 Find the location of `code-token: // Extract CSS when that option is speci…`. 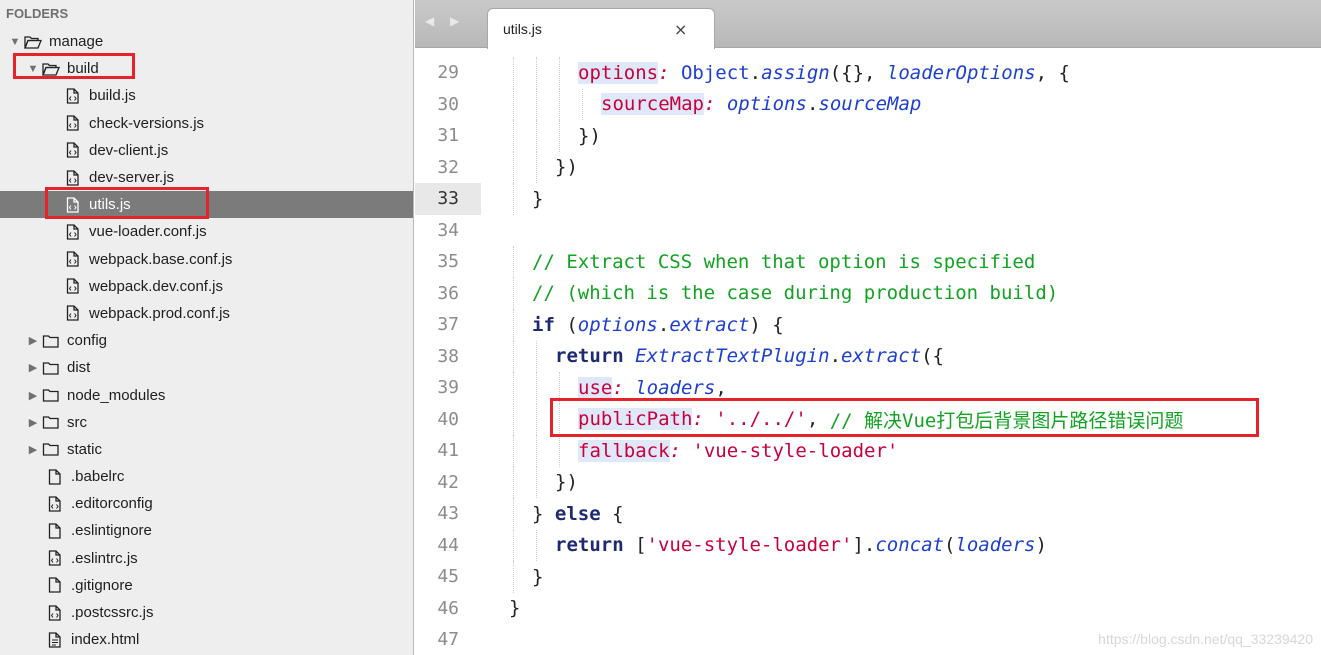

code-token: // Extract CSS when that option is speci… is located at coordinates (784, 261).